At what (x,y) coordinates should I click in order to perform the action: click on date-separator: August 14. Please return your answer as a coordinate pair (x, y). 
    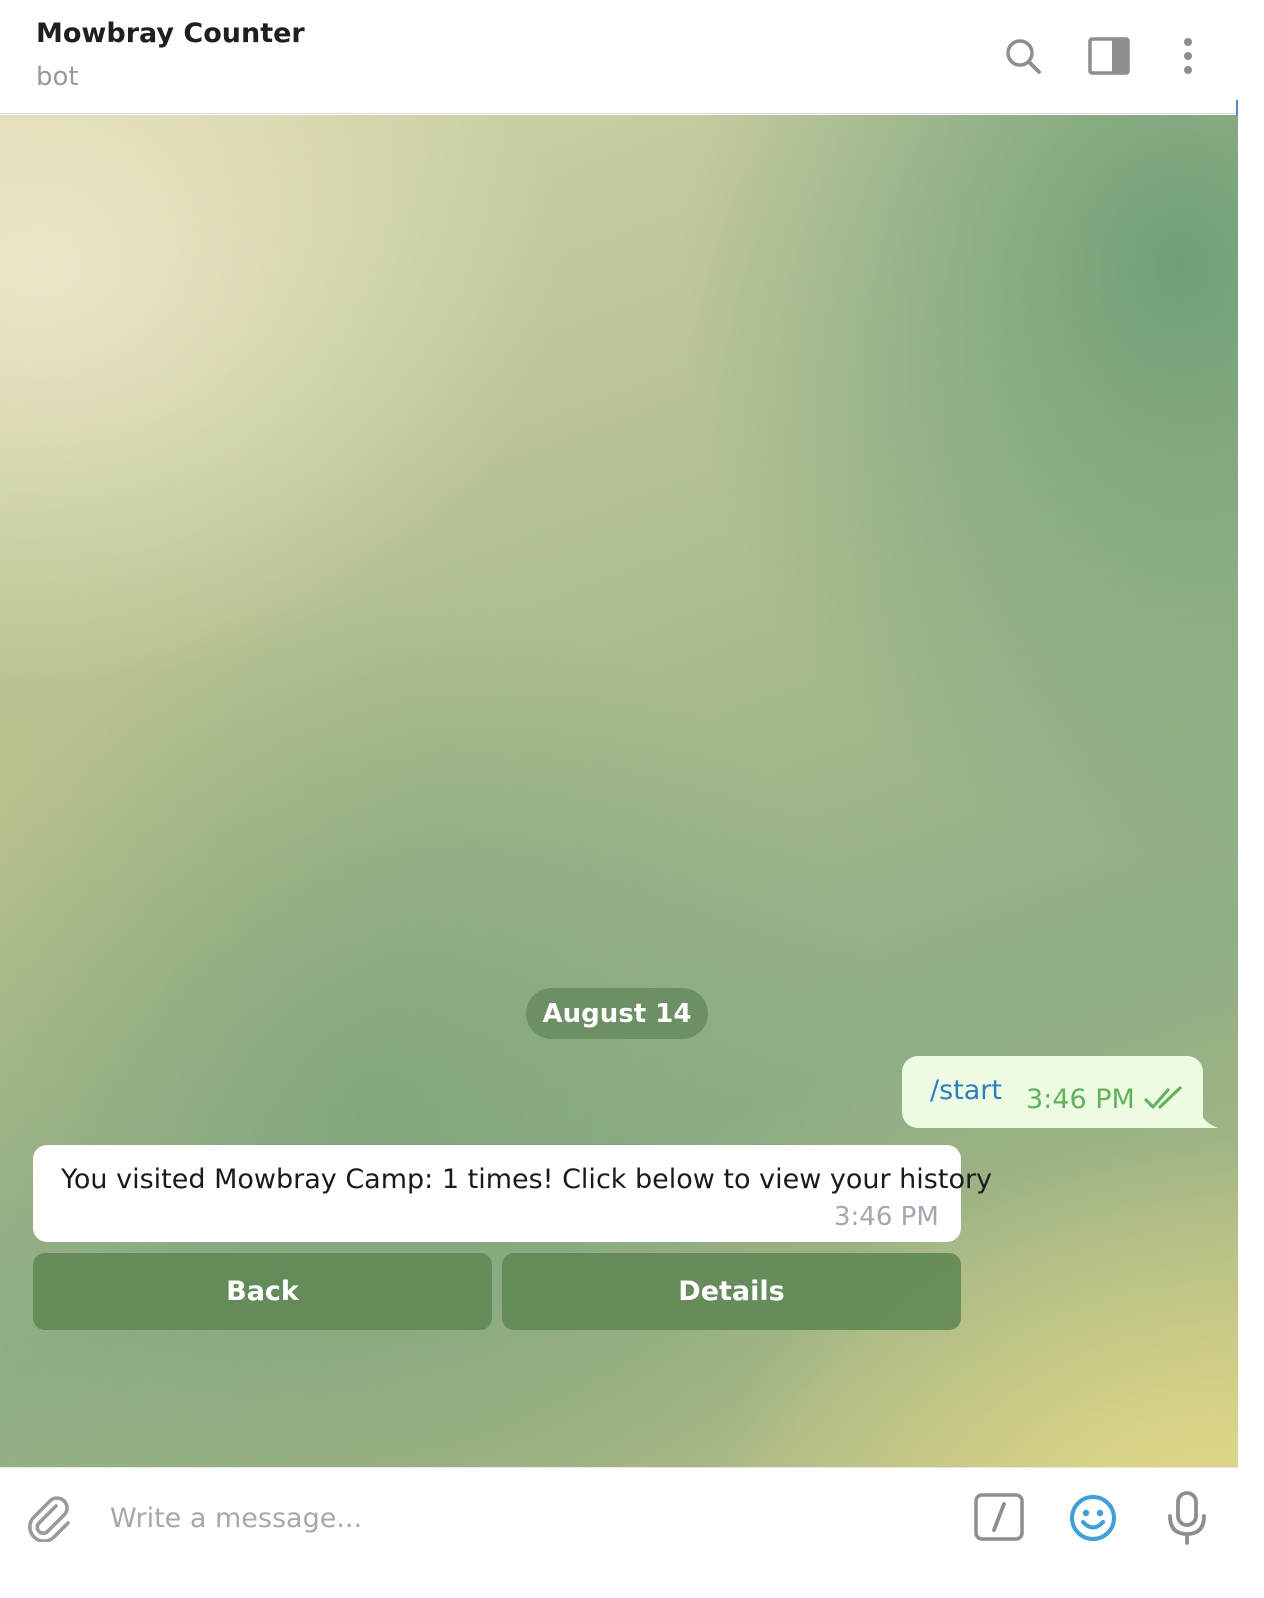
    Looking at the image, I should click on (617, 1013).